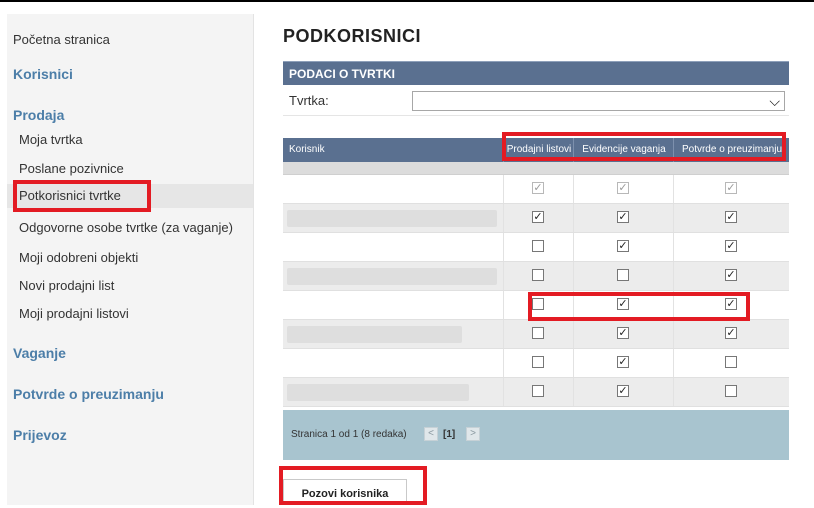  Describe the element at coordinates (449, 434) in the screenshot. I see `pager-current-page: [1]` at that location.